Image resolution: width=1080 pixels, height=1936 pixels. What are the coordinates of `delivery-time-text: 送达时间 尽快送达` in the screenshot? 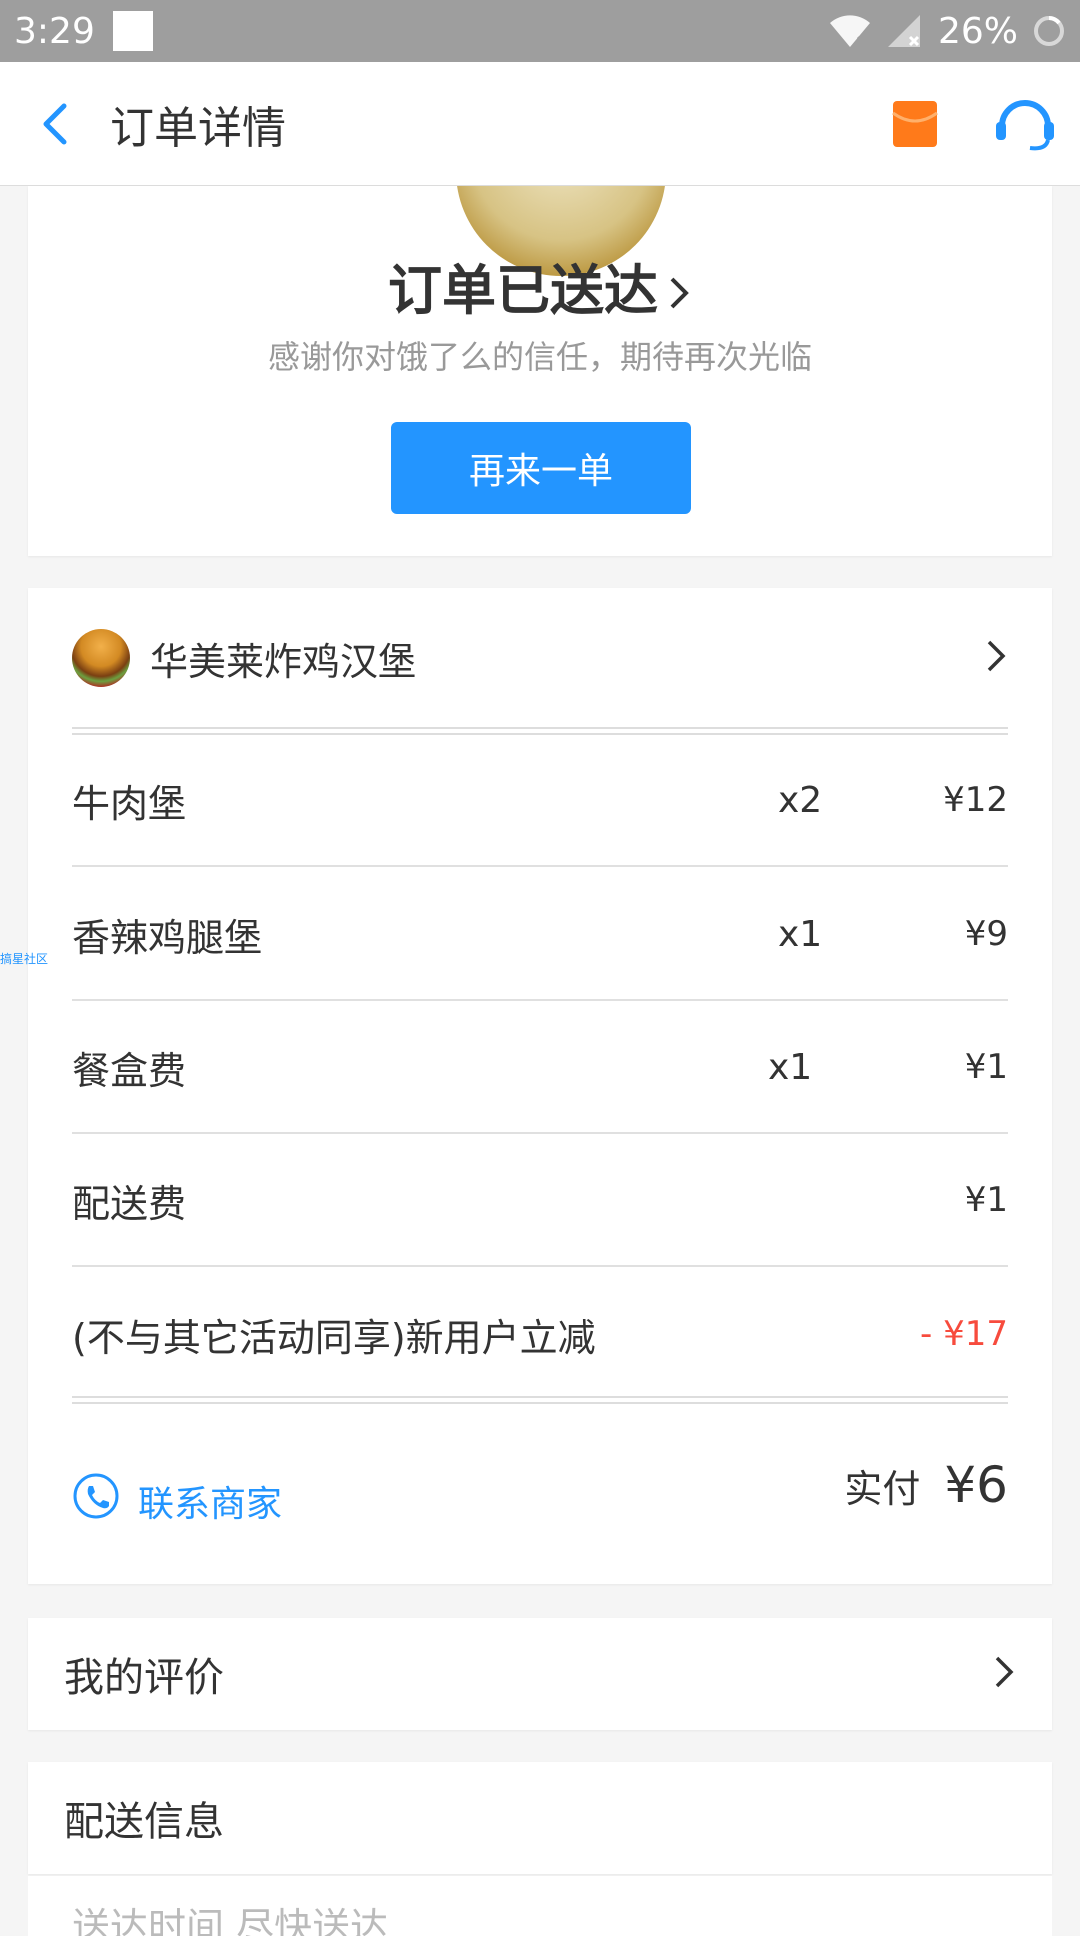 It's located at (230, 1920).